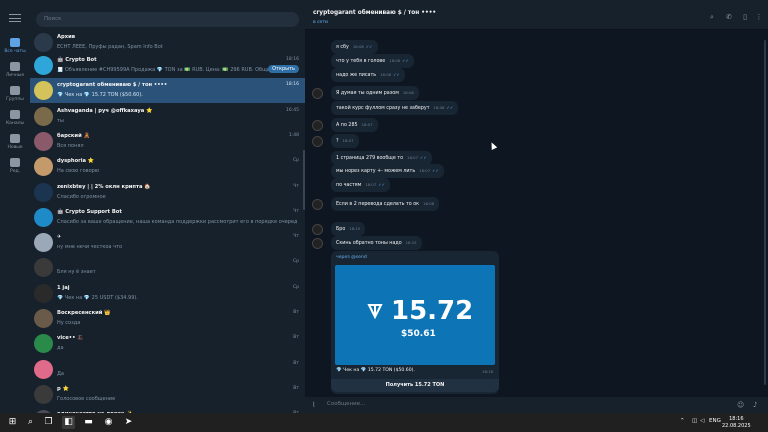  Describe the element at coordinates (15, 206) in the screenshot. I see `folder-rail: Все чаты Личные Группы Каналы Новые Ред.` at that location.